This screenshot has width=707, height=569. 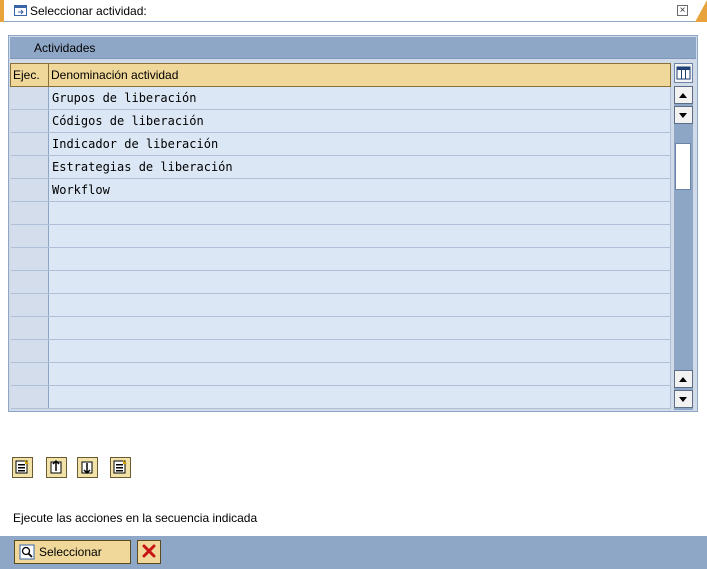 I want to click on page-down-button, so click(x=683, y=399).